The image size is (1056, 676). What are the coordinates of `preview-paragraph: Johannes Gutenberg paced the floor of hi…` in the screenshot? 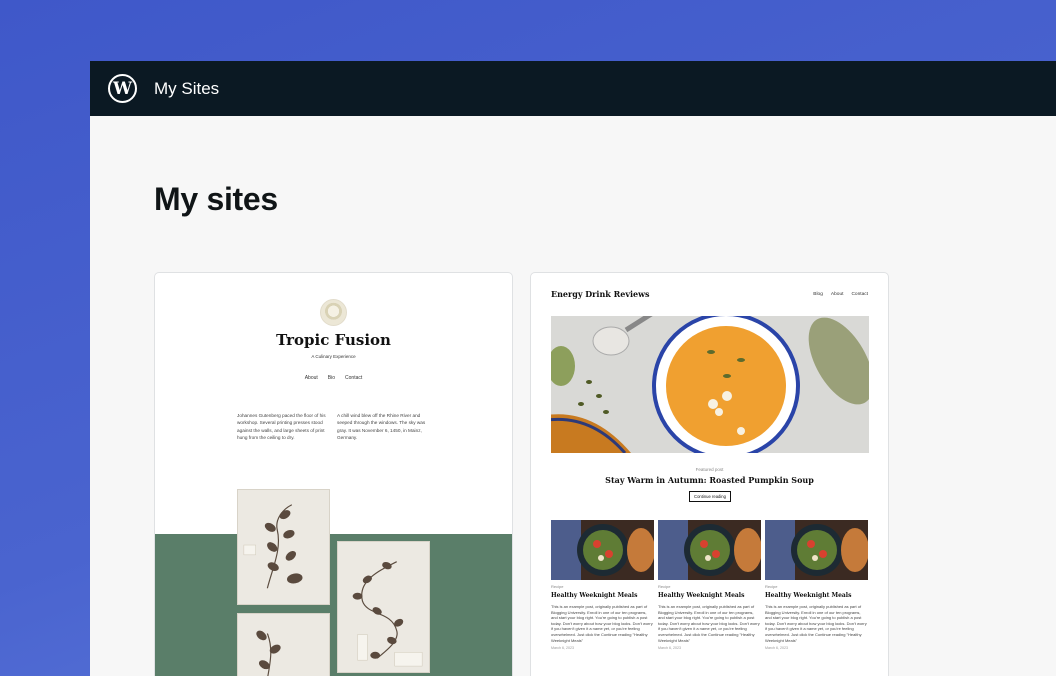 It's located at (281, 427).